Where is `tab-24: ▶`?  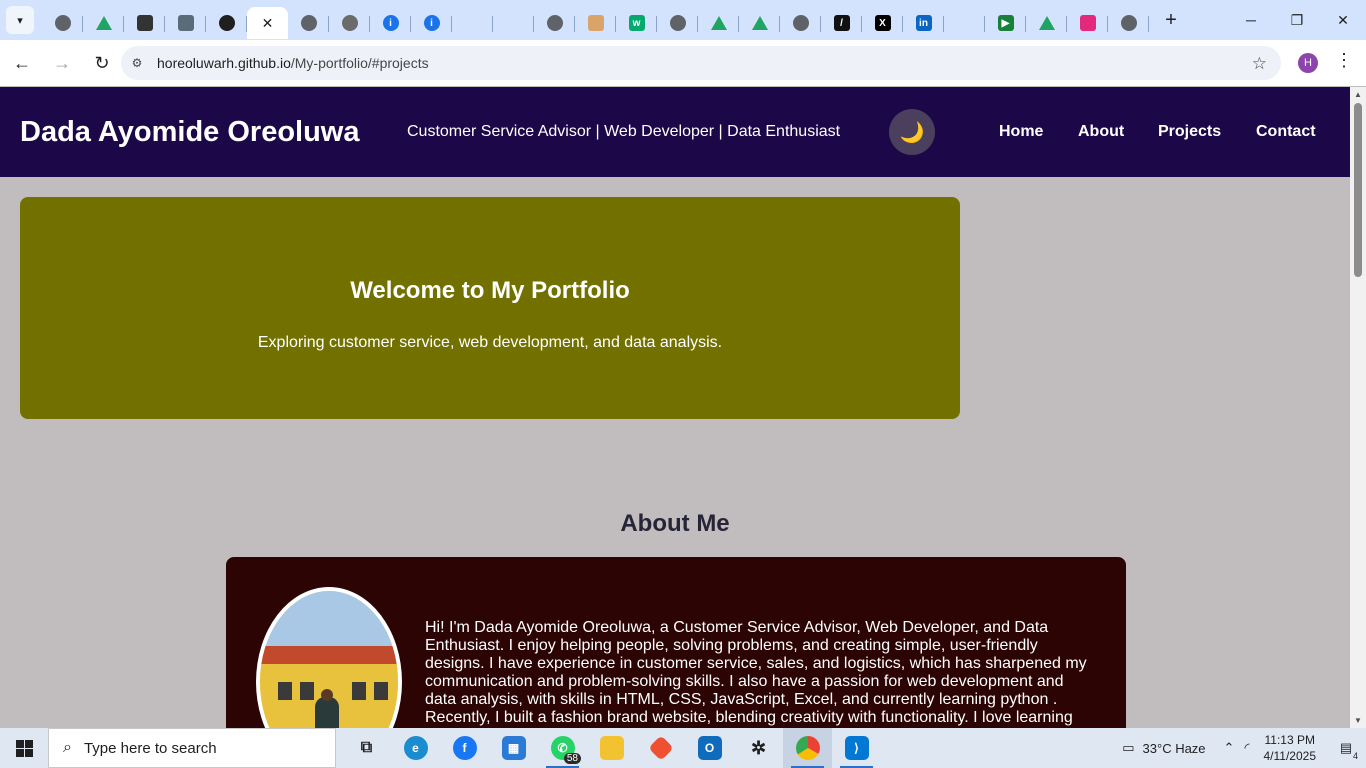 tab-24: ▶ is located at coordinates (1005, 23).